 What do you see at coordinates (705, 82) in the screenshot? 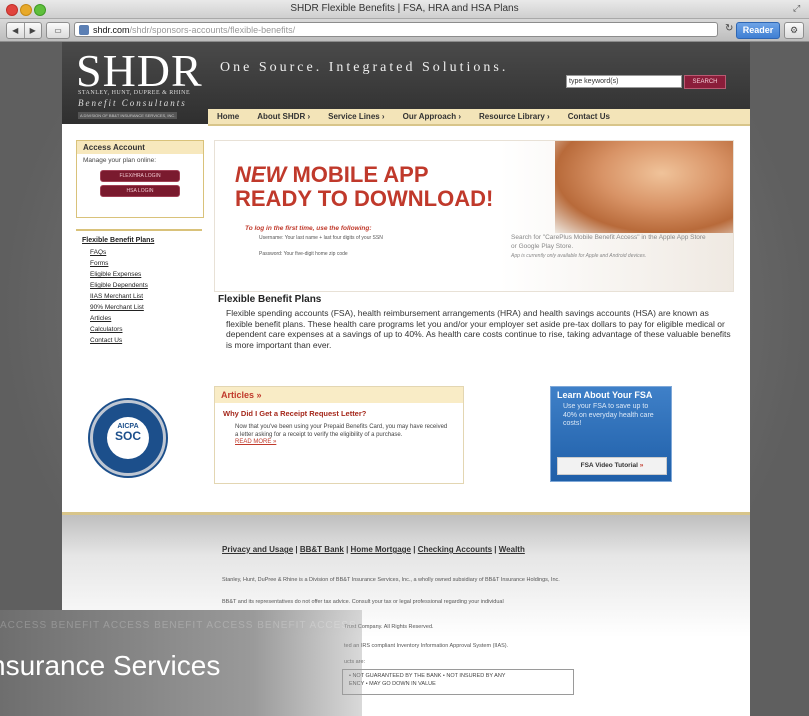
I see `search-button: SEARCH` at bounding box center [705, 82].